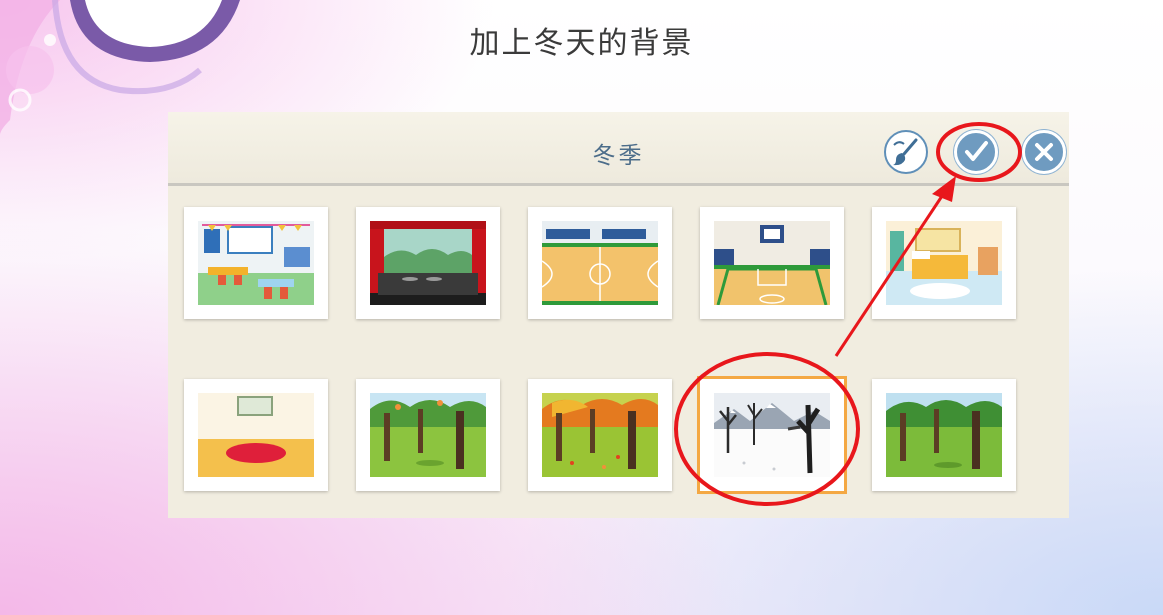 The width and height of the screenshot is (1163, 615). I want to click on confirm-button, so click(976, 152).